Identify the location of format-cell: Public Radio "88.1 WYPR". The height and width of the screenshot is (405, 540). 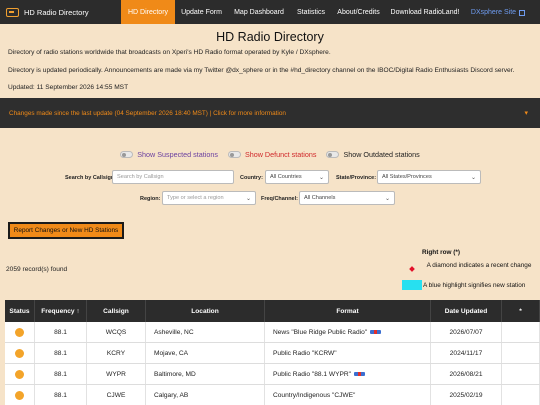
(348, 374).